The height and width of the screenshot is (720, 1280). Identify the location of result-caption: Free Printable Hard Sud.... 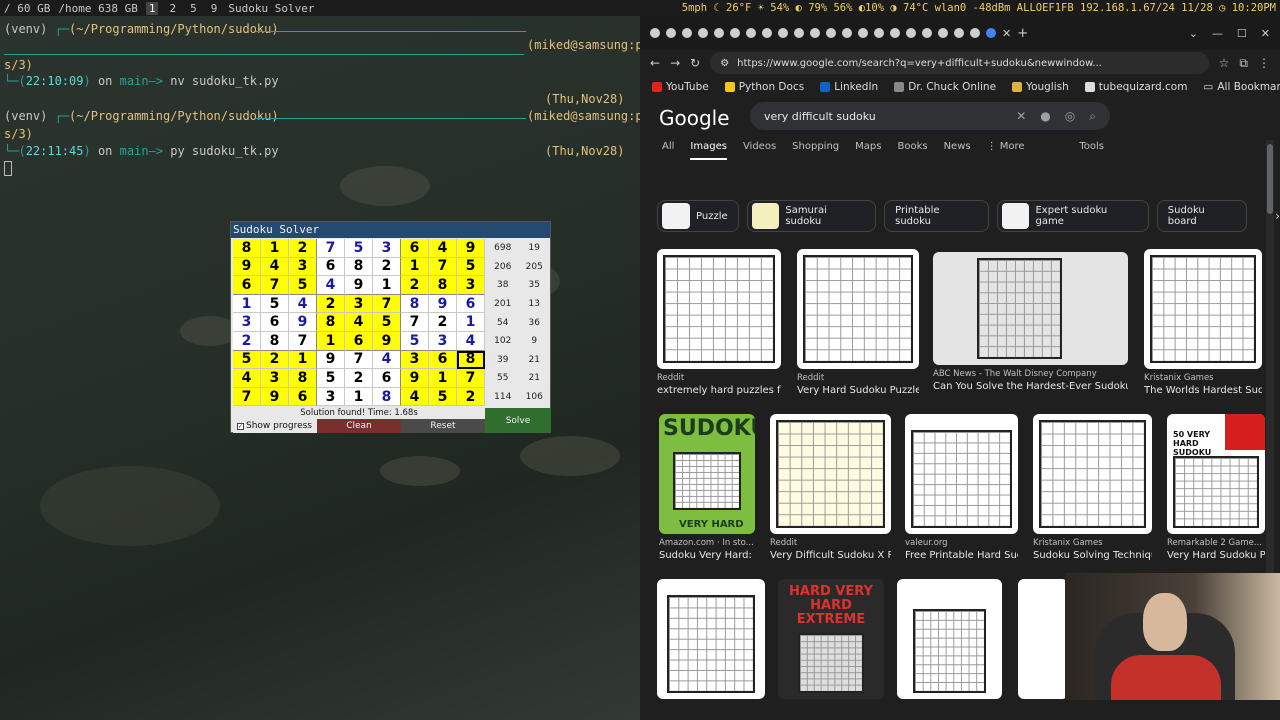
(961, 555).